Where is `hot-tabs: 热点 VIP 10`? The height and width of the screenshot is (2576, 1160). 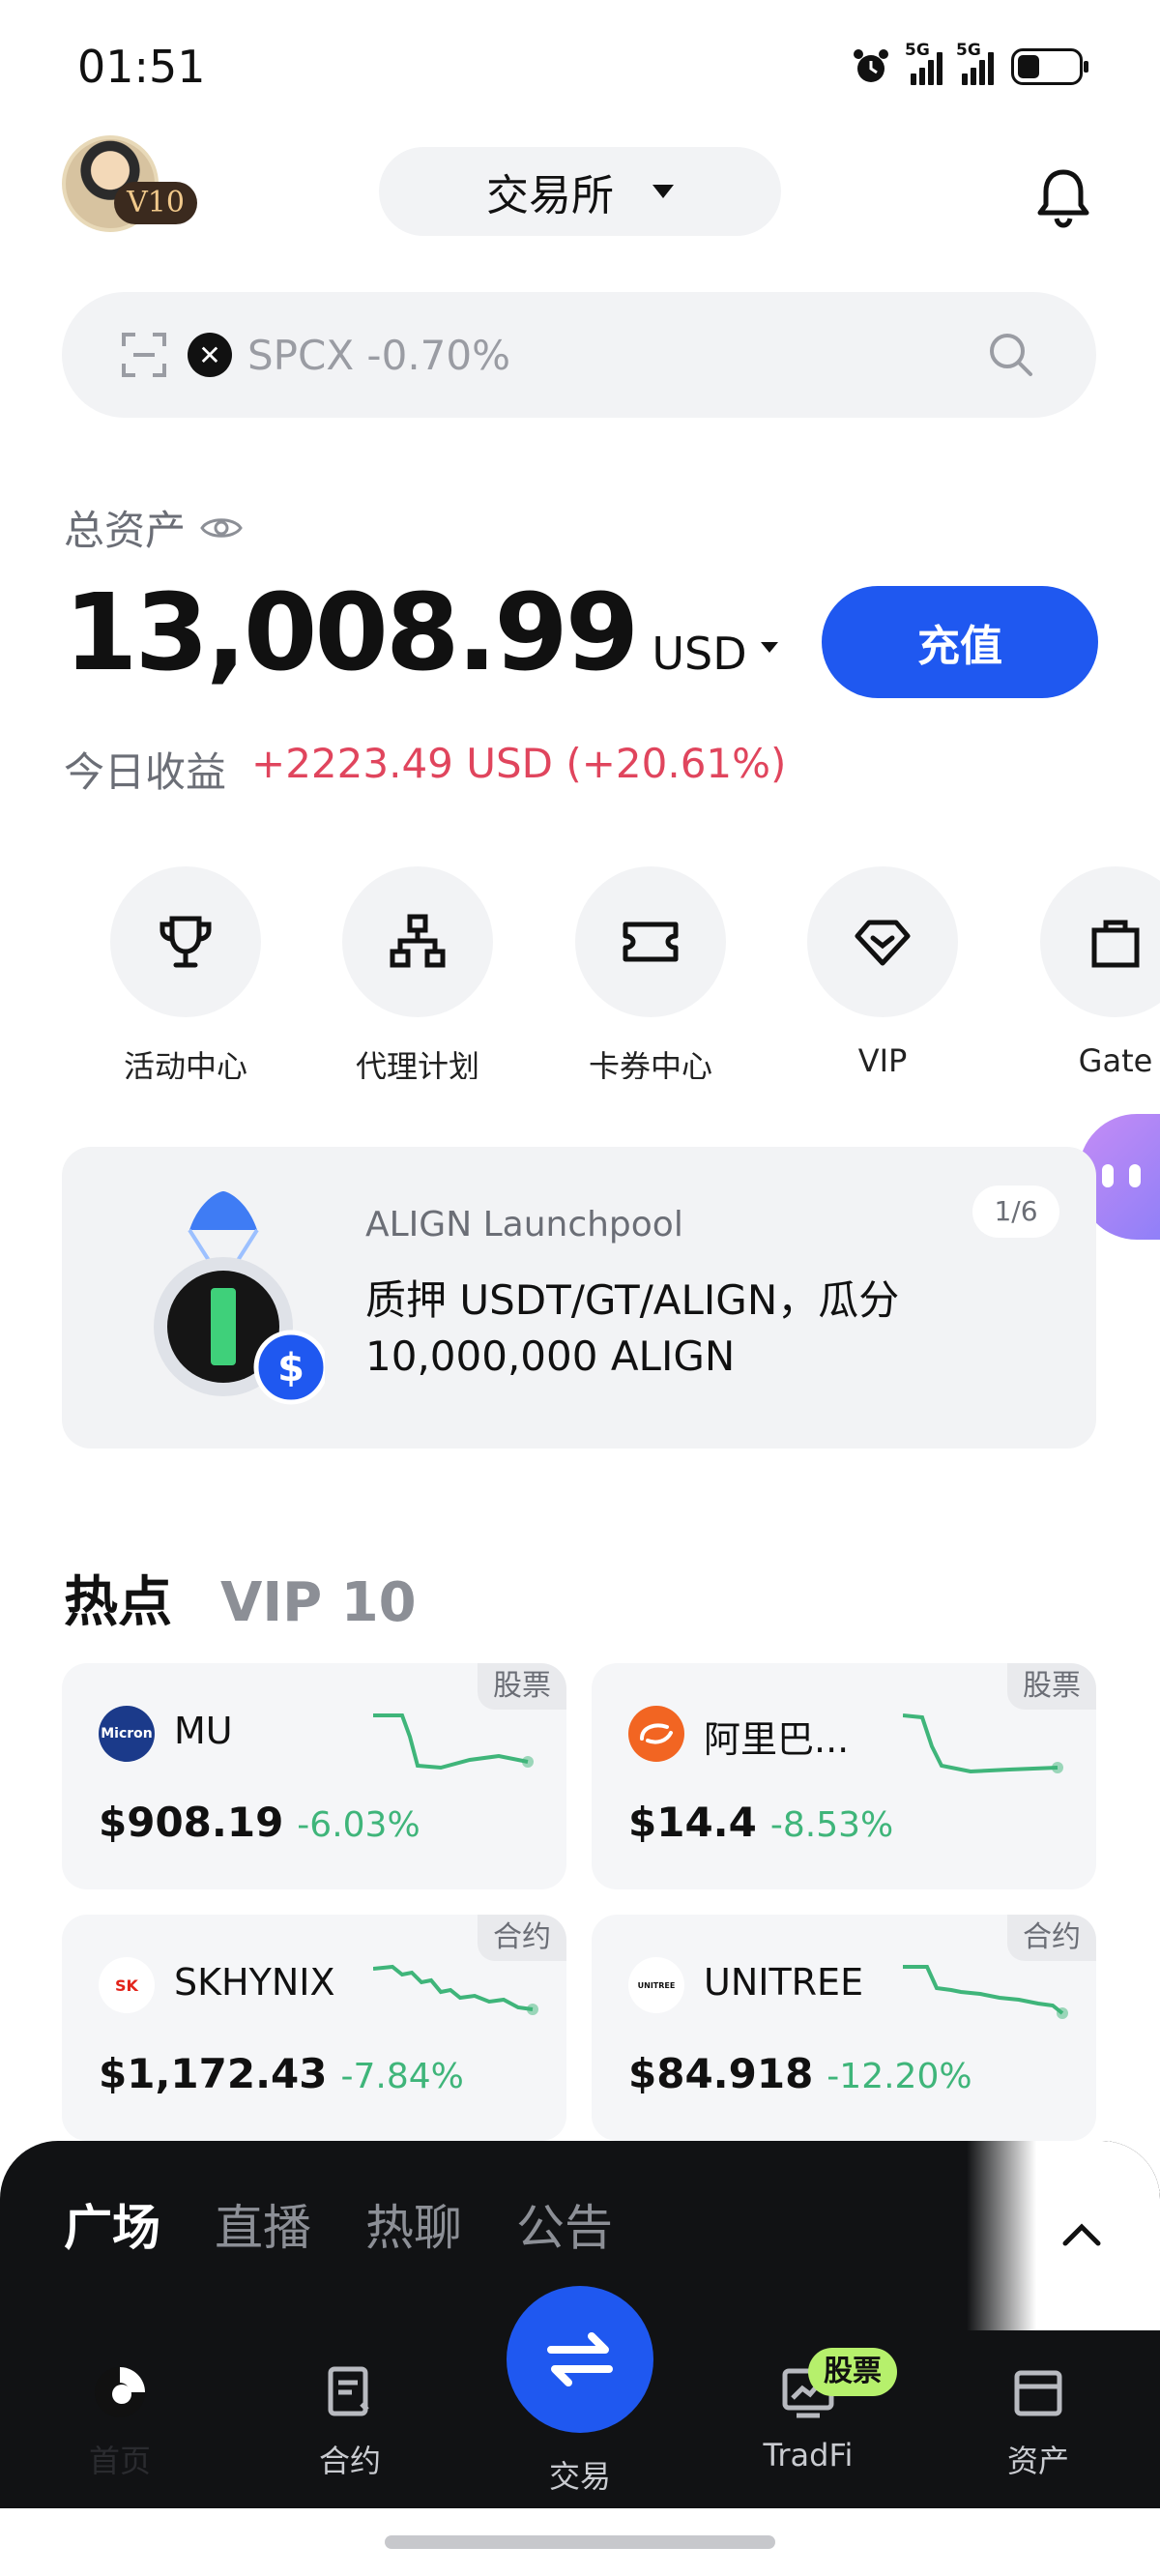 hot-tabs: 热点 VIP 10 is located at coordinates (240, 1598).